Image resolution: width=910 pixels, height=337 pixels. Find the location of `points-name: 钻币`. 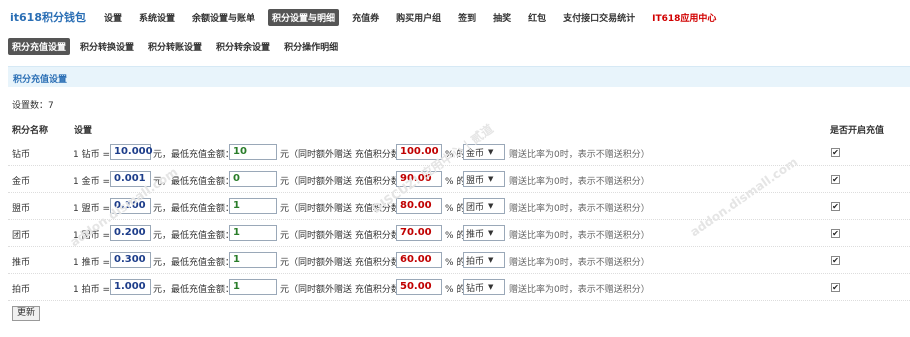

points-name: 钻币 is located at coordinates (21, 155).